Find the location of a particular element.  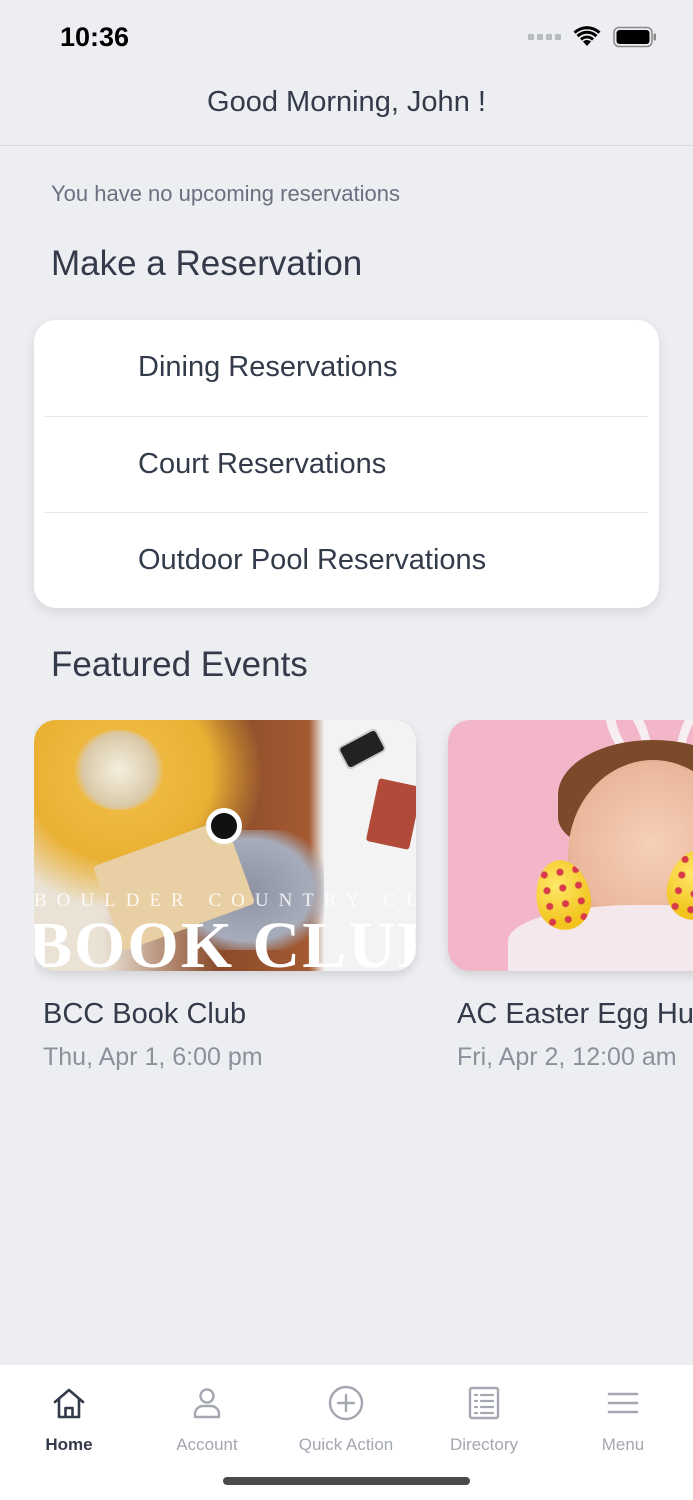

tab-label: Quick Action is located at coordinates (346, 1444).